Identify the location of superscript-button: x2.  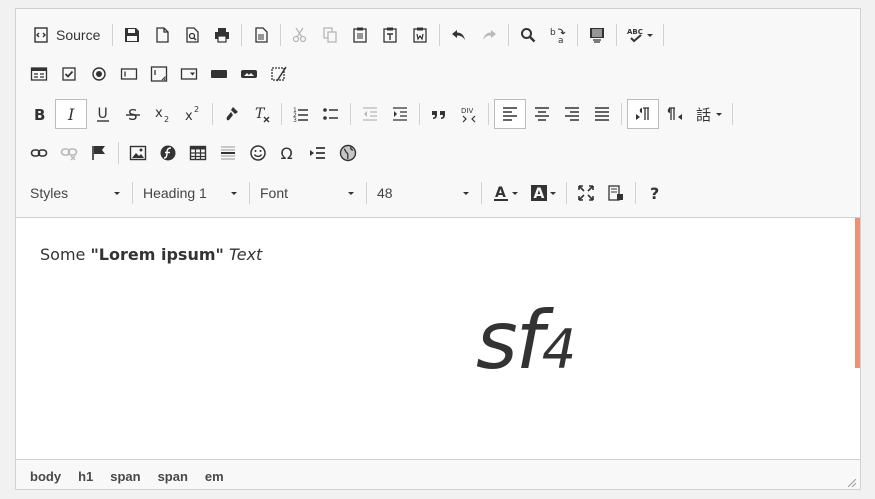
(193, 114).